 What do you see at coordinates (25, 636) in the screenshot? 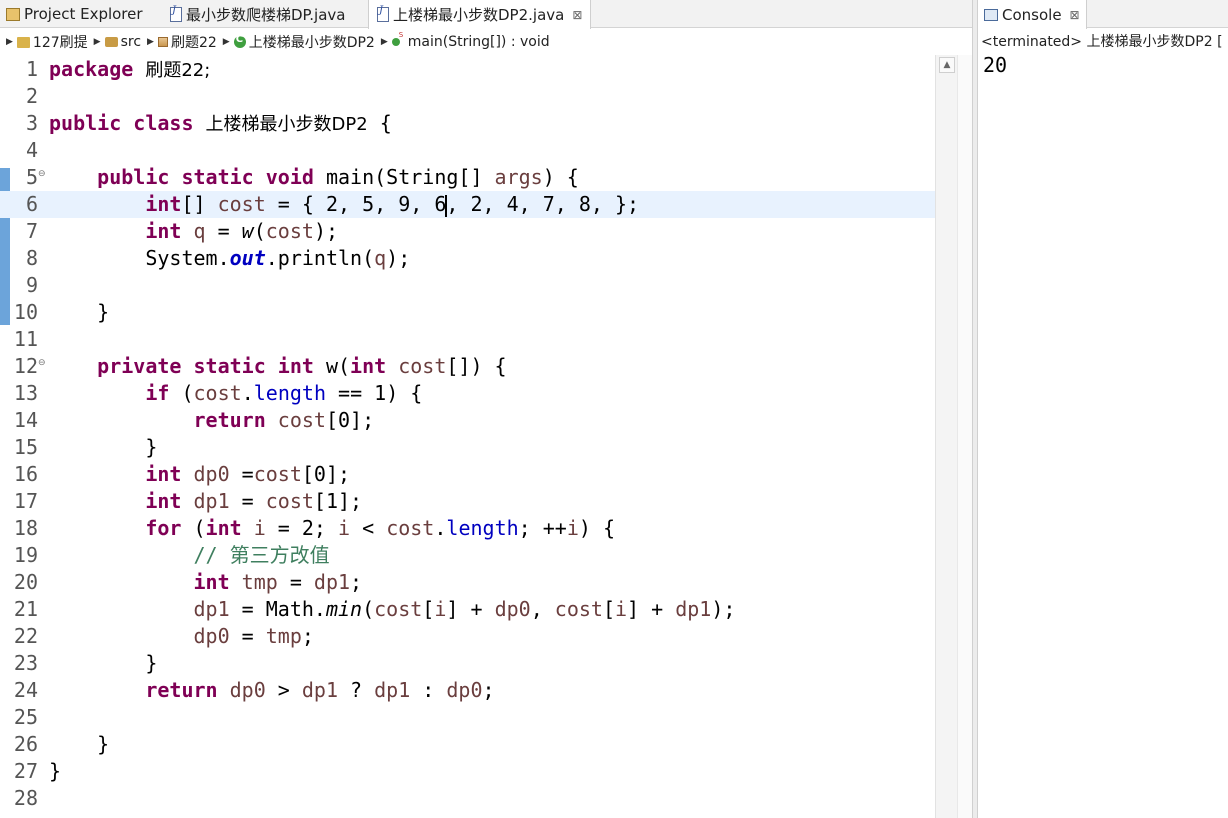
I see `line-number: 22` at bounding box center [25, 636].